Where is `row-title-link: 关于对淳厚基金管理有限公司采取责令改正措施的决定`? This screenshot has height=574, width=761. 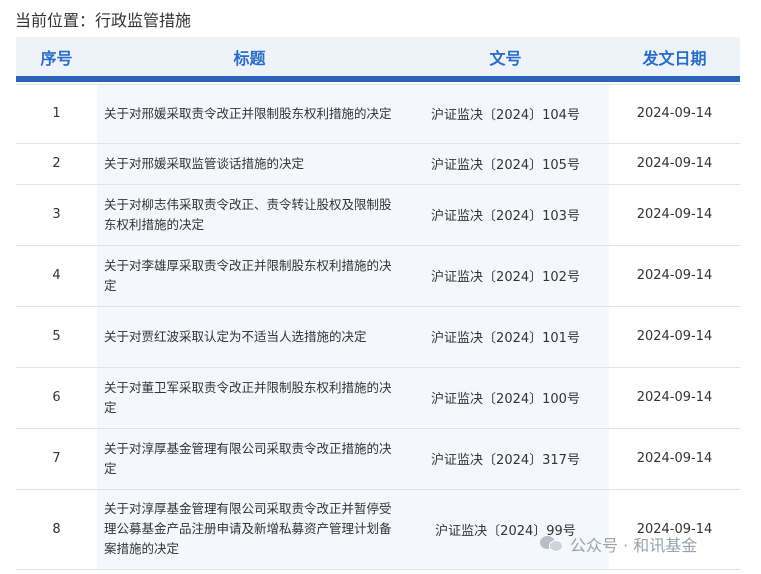
row-title-link: 关于对淳厚基金管理有限公司采取责令改正措施的决定 is located at coordinates (249, 459).